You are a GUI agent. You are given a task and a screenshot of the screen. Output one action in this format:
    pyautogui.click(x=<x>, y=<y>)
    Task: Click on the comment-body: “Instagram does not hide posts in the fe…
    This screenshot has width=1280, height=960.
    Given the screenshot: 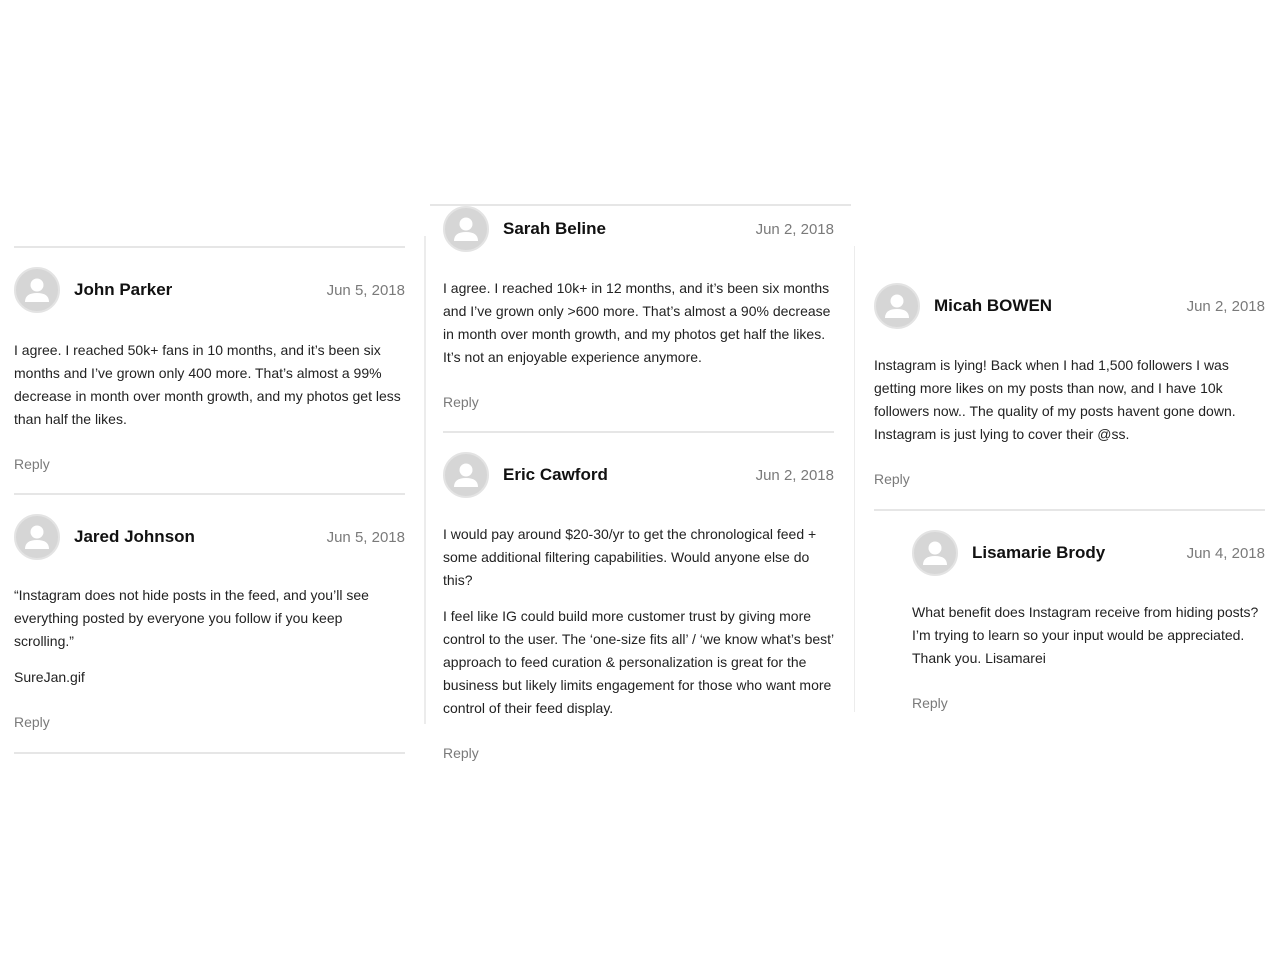 What is the action you would take?
    pyautogui.click(x=209, y=636)
    